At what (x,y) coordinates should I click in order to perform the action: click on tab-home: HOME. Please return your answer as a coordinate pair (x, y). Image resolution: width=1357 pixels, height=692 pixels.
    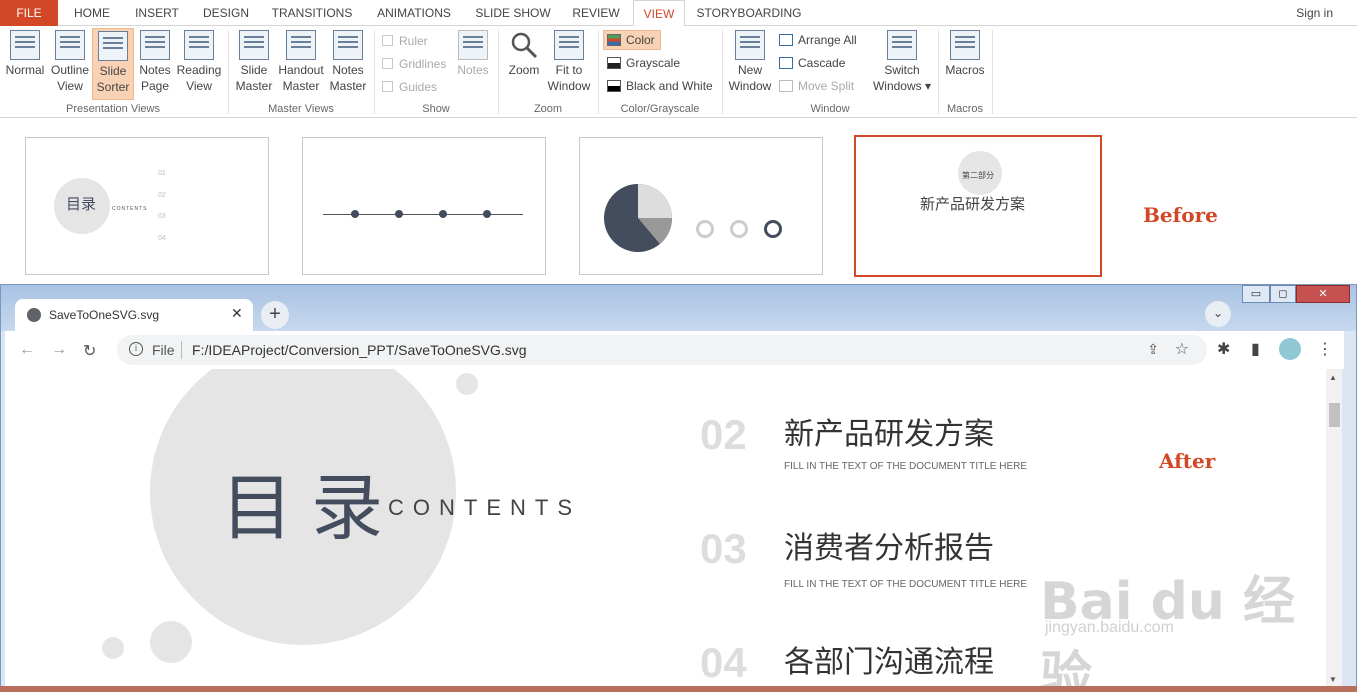
    Looking at the image, I should click on (92, 13).